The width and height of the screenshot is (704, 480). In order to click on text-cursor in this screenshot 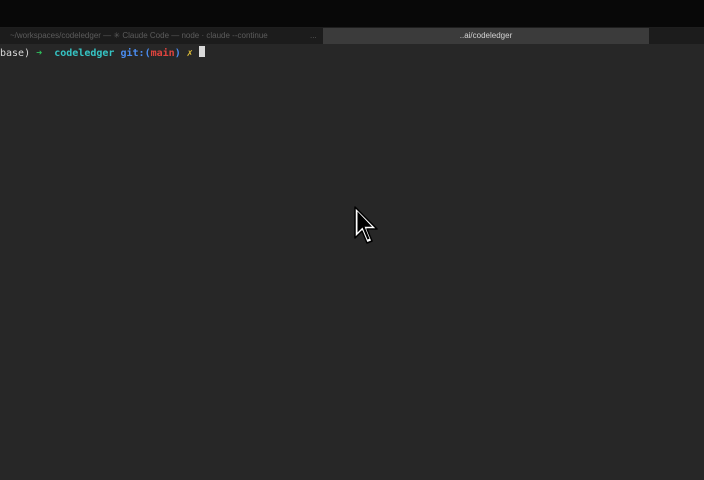, I will do `click(201, 51)`.